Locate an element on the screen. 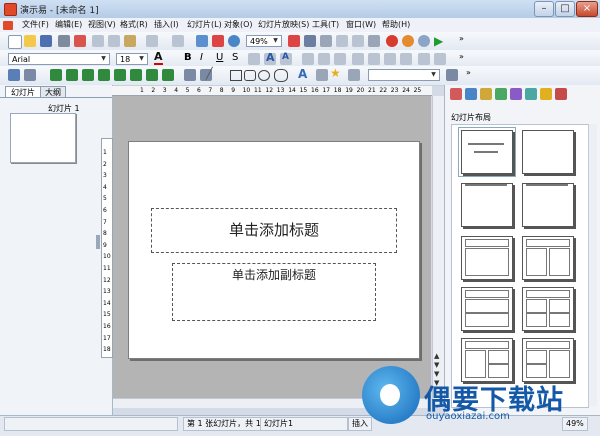 Image resolution: width=600 pixels, height=436 pixels. title-placeholder: 单击添加标题 is located at coordinates (274, 230).